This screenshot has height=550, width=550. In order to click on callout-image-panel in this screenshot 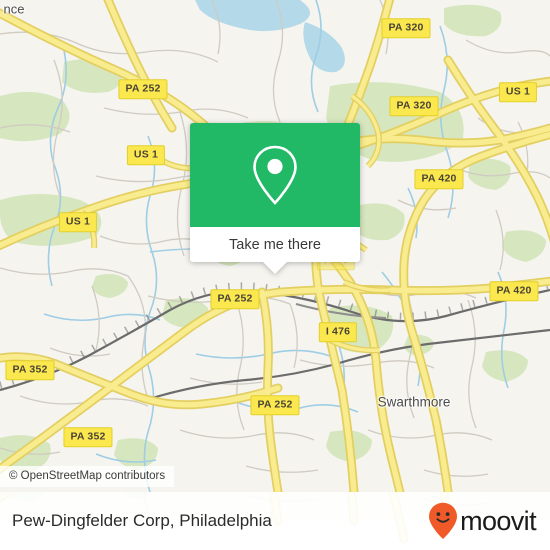, I will do `click(275, 175)`.